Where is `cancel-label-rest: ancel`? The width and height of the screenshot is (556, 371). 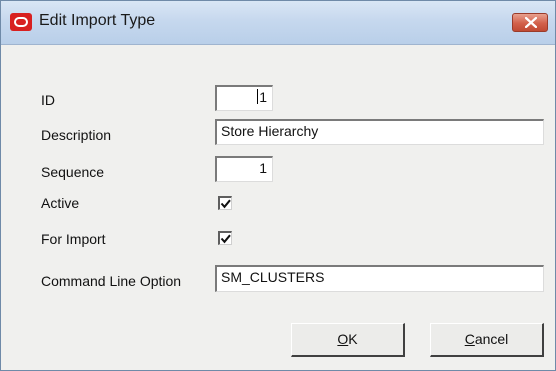
cancel-label-rest: ancel is located at coordinates (491, 339).